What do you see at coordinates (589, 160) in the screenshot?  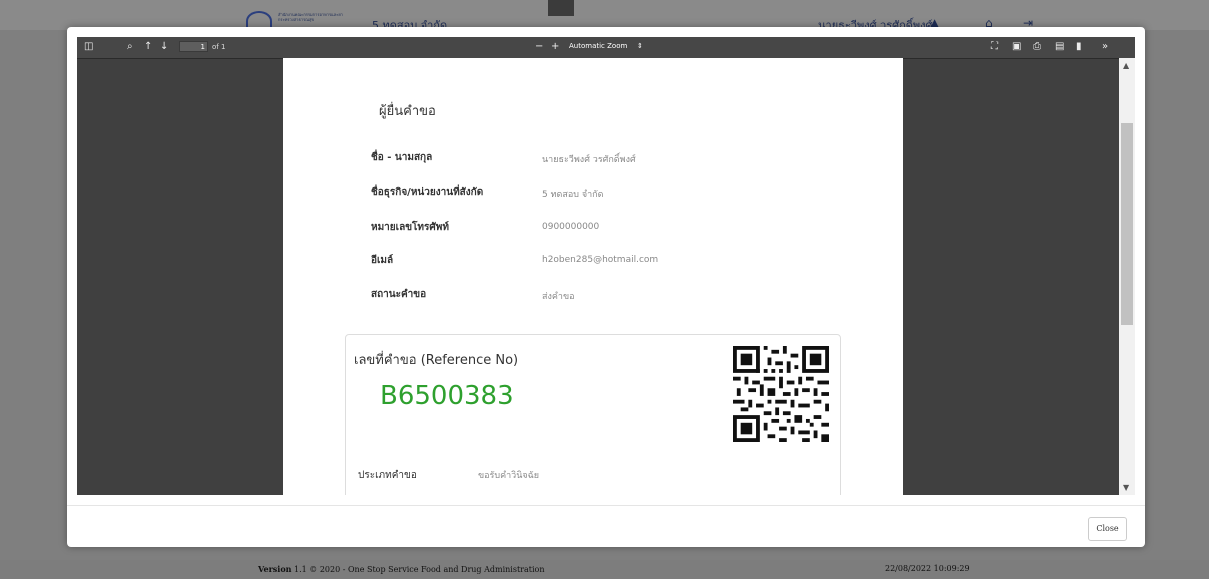 I see `field-value-name: นายธะวีพงศ์ วรศักดิ์พงศ์` at bounding box center [589, 160].